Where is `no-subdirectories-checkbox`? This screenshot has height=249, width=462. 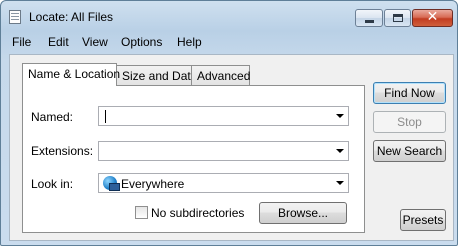 no-subdirectories-checkbox is located at coordinates (141, 212).